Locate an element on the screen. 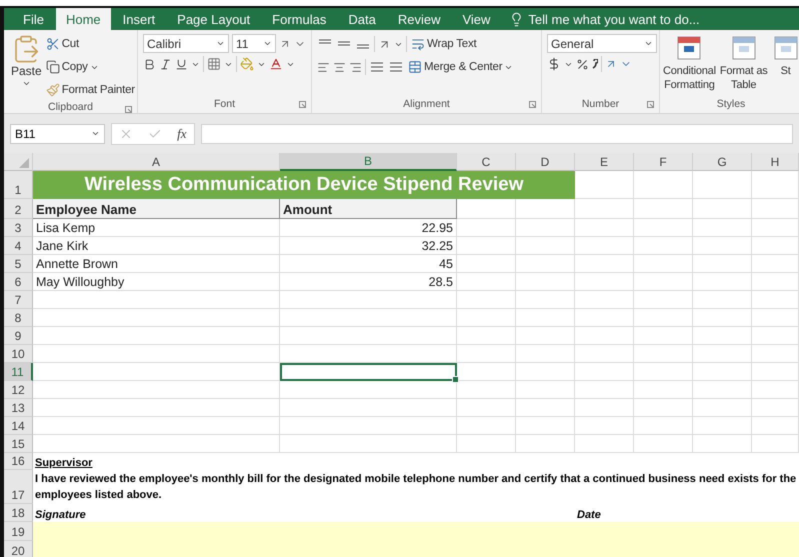  row-header: 10 is located at coordinates (18, 354).